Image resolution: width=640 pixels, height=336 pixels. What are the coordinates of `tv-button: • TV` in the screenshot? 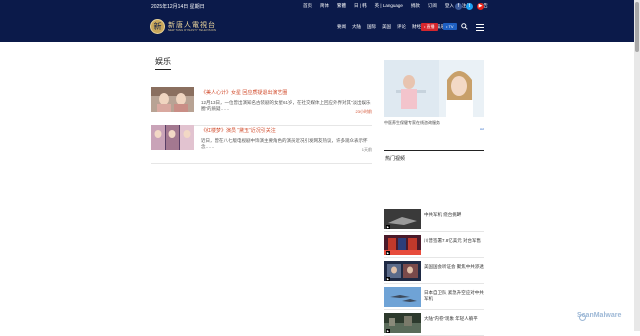 It's located at (450, 26).